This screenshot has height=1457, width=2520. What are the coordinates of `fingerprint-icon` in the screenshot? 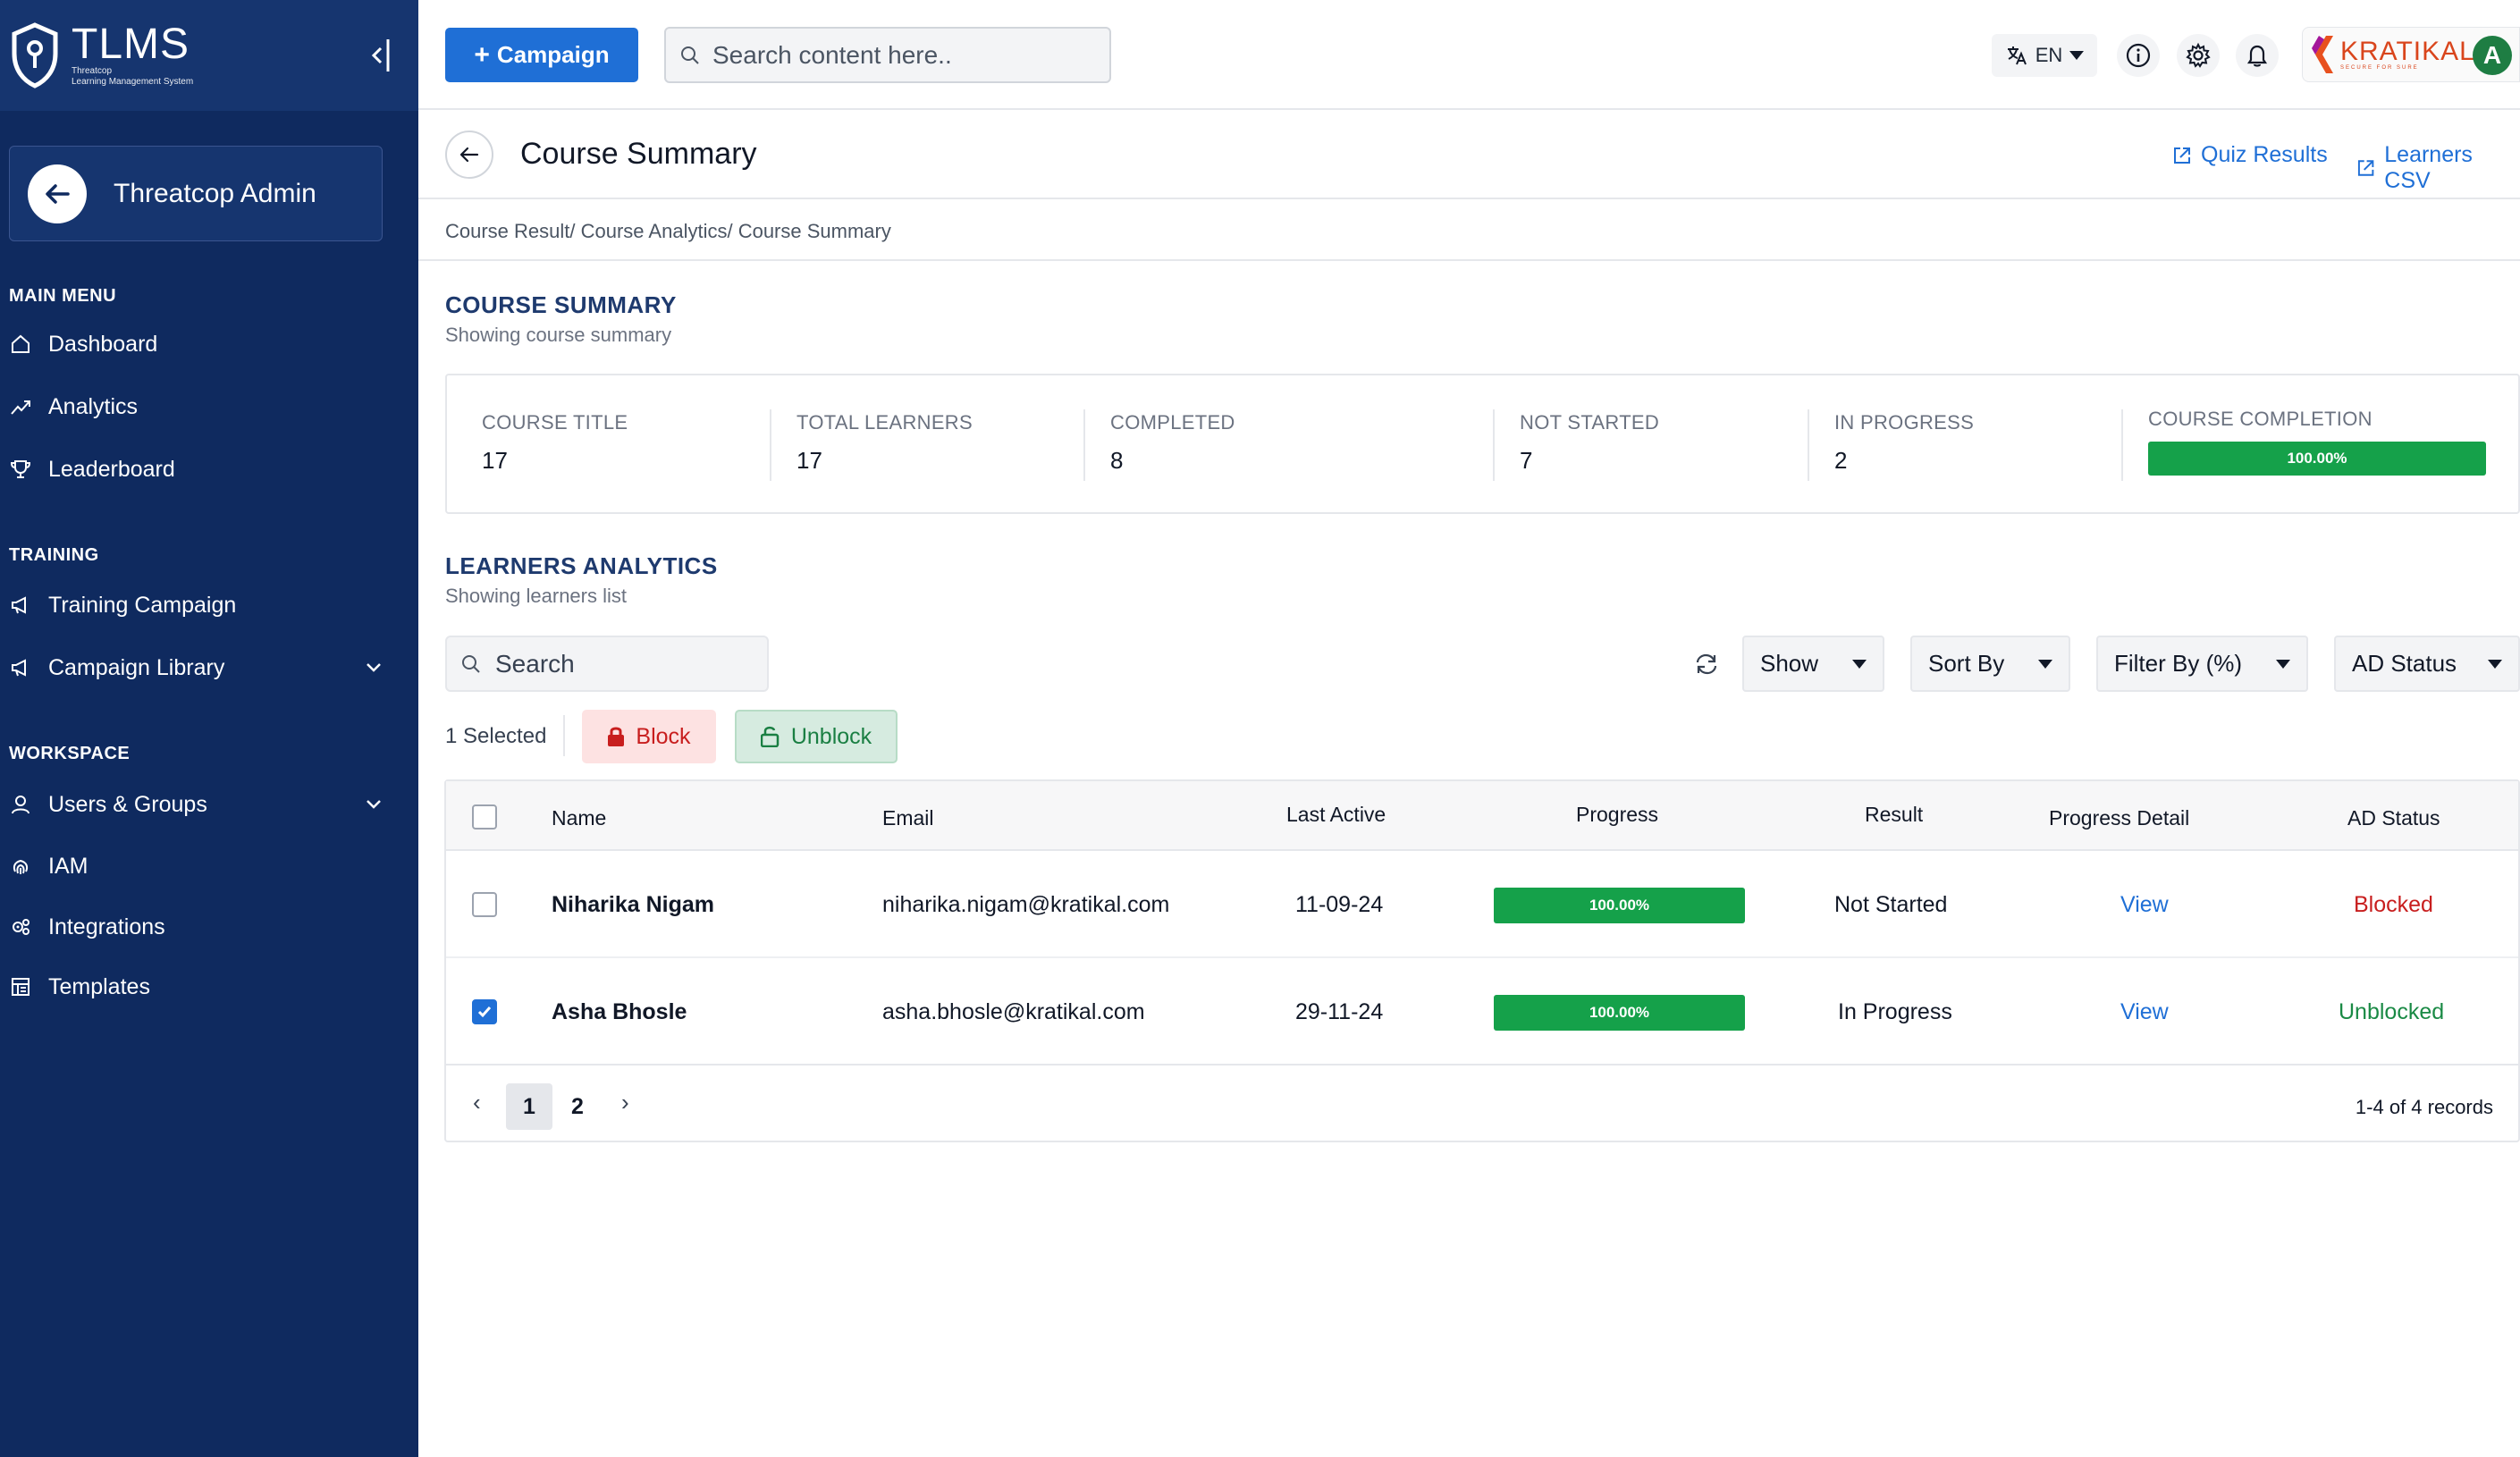 It's located at (20, 866).